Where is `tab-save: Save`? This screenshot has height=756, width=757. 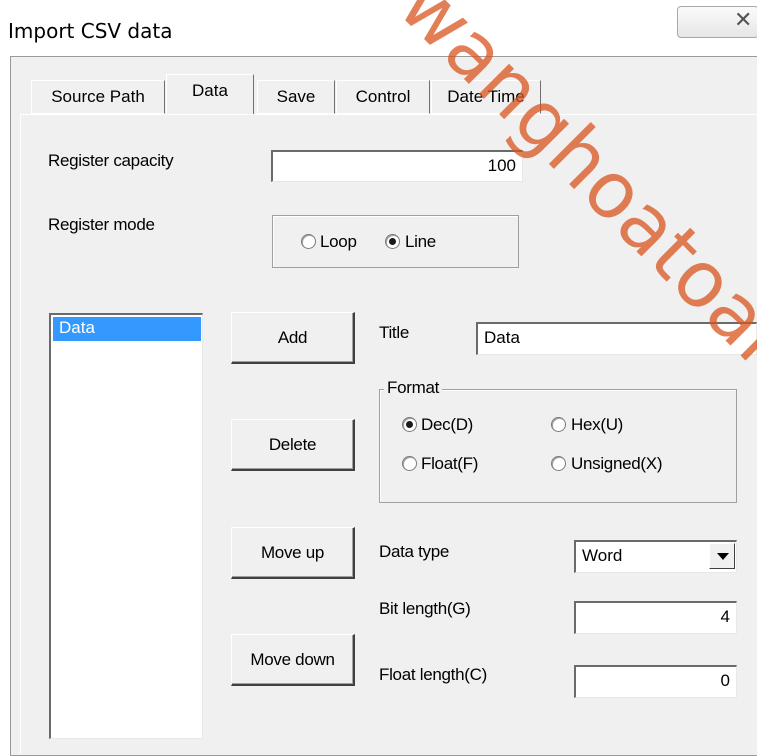
tab-save: Save is located at coordinates (296, 97).